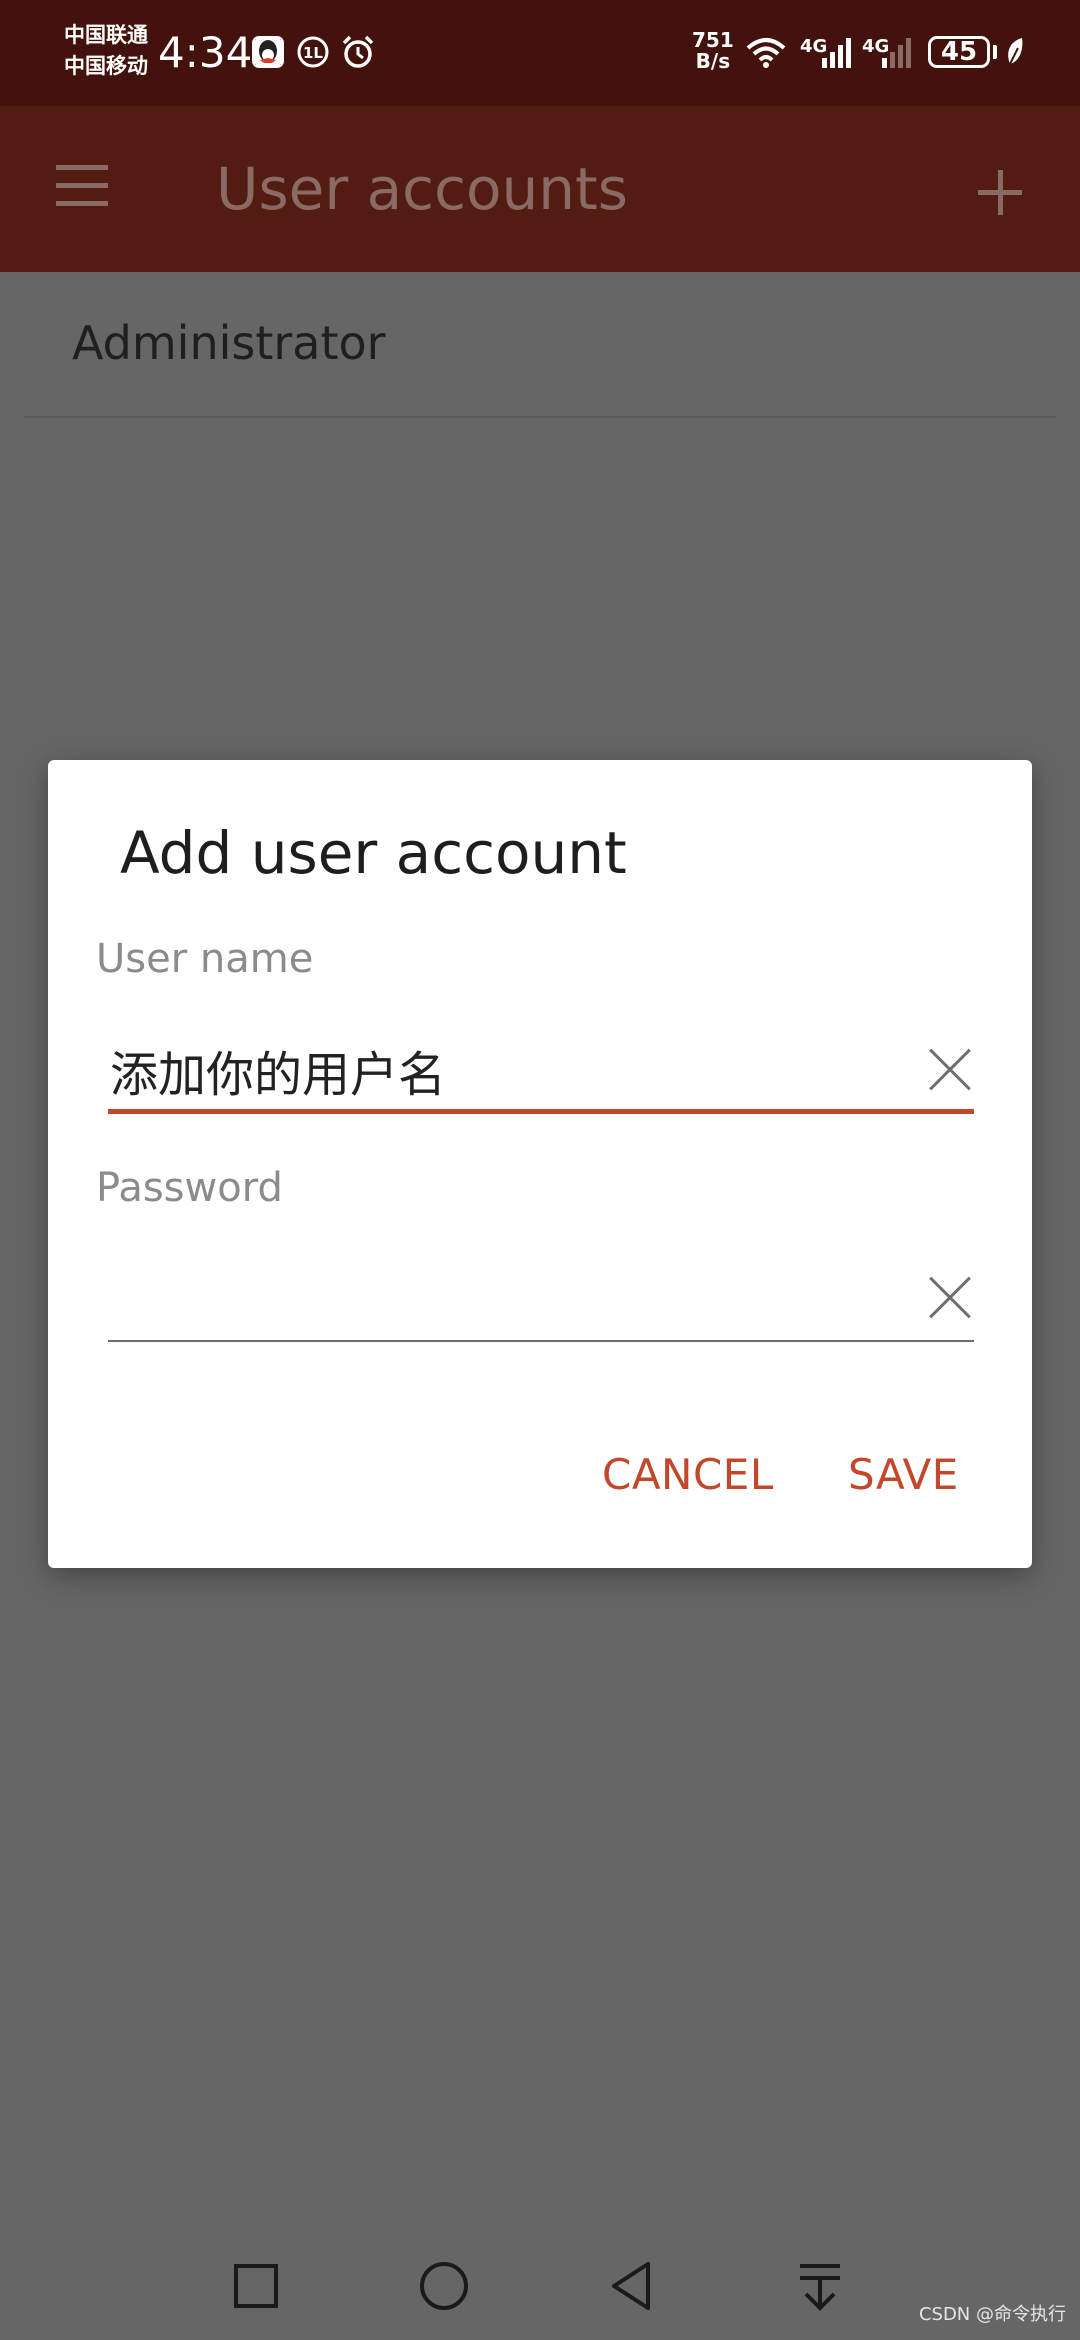 The image size is (1080, 2340). I want to click on svg-text: 1L, so click(313, 53).